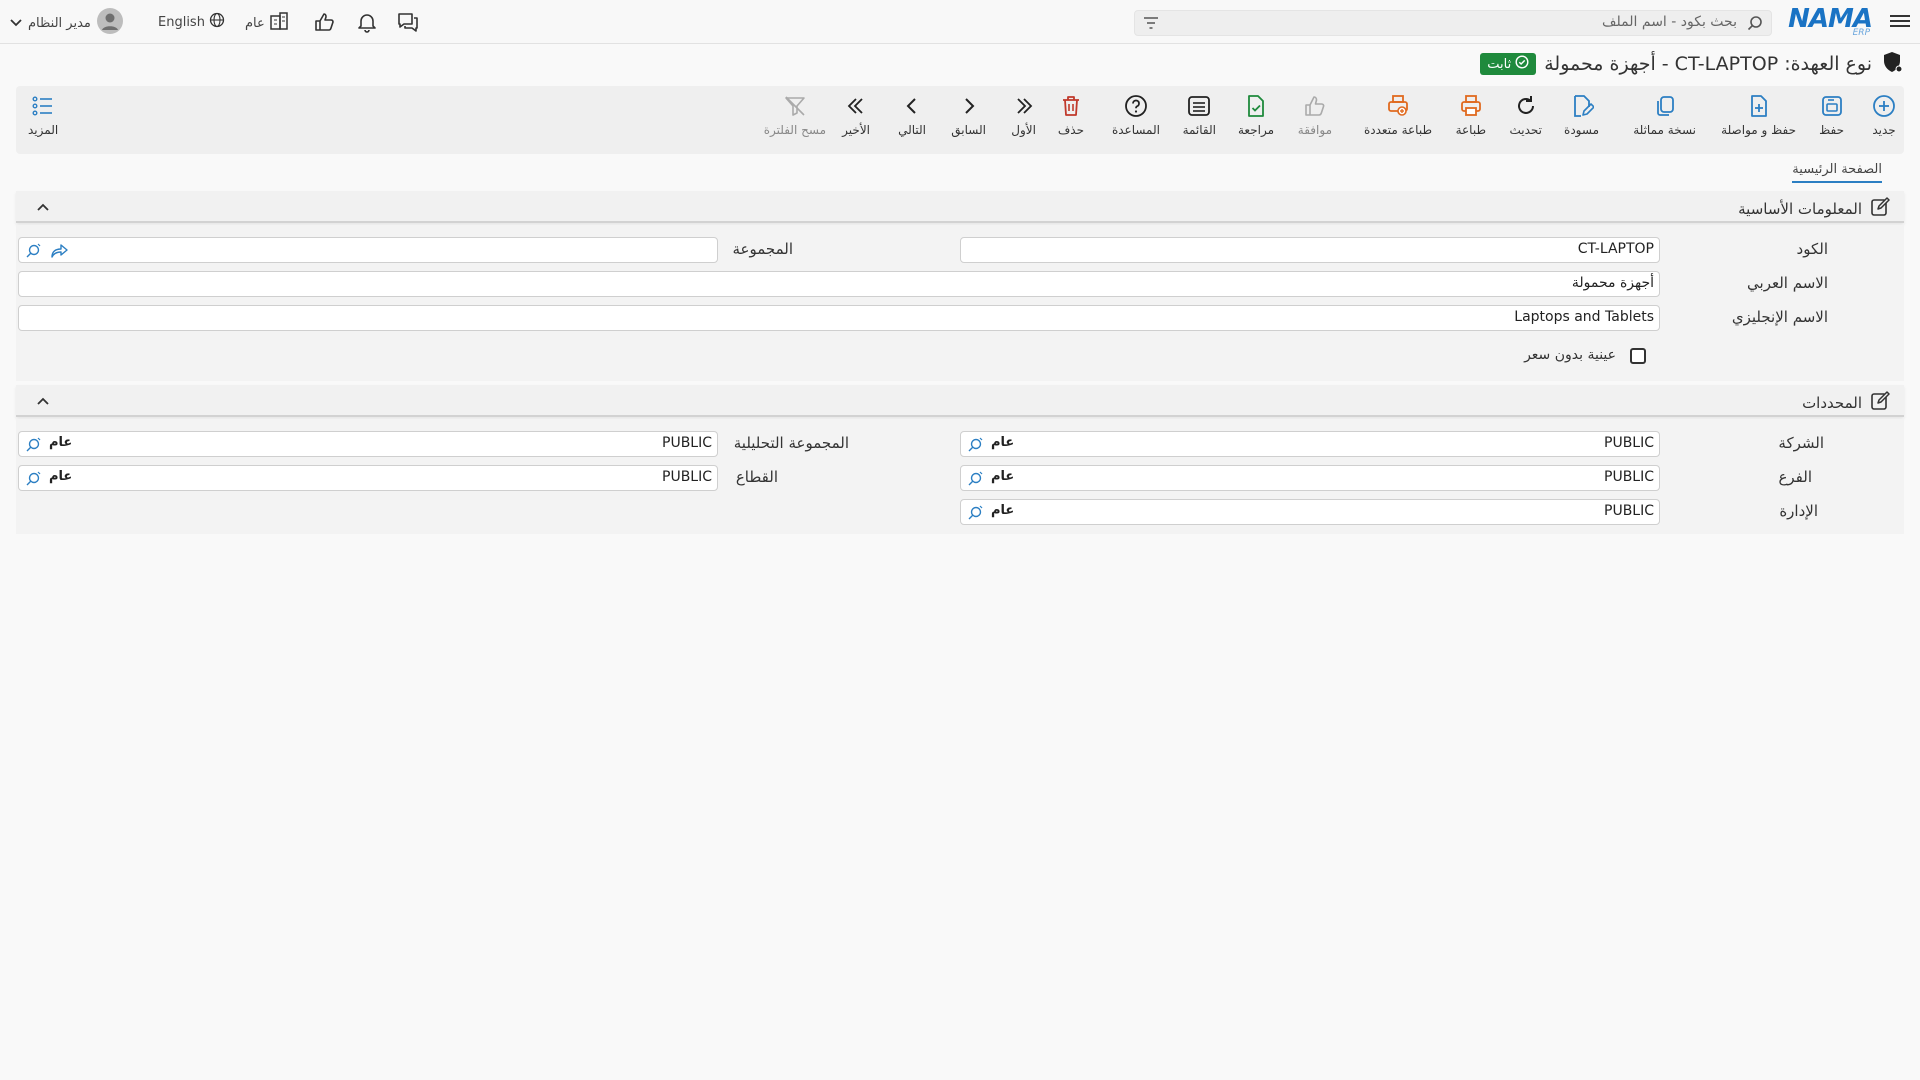 The height and width of the screenshot is (1080, 1920). What do you see at coordinates (1758, 106) in the screenshot?
I see `file-plus-icon` at bounding box center [1758, 106].